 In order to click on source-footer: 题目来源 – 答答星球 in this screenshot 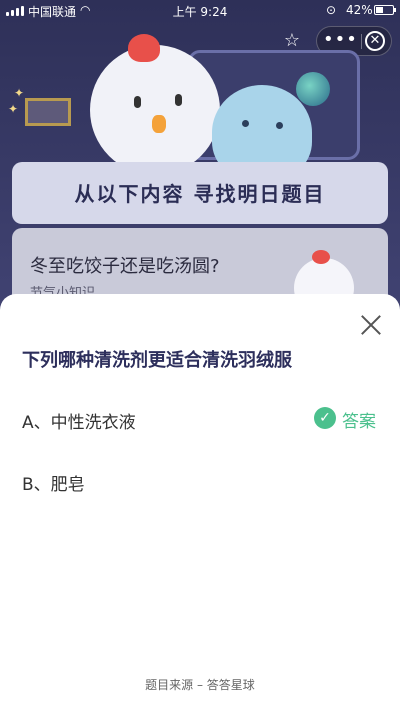, I will do `click(200, 685)`.